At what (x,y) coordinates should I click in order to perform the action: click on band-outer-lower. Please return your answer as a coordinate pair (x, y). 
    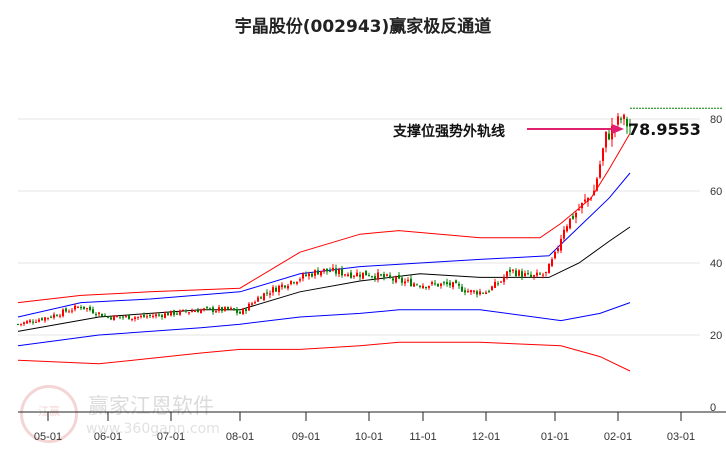
    Looking at the image, I should click on (324, 356).